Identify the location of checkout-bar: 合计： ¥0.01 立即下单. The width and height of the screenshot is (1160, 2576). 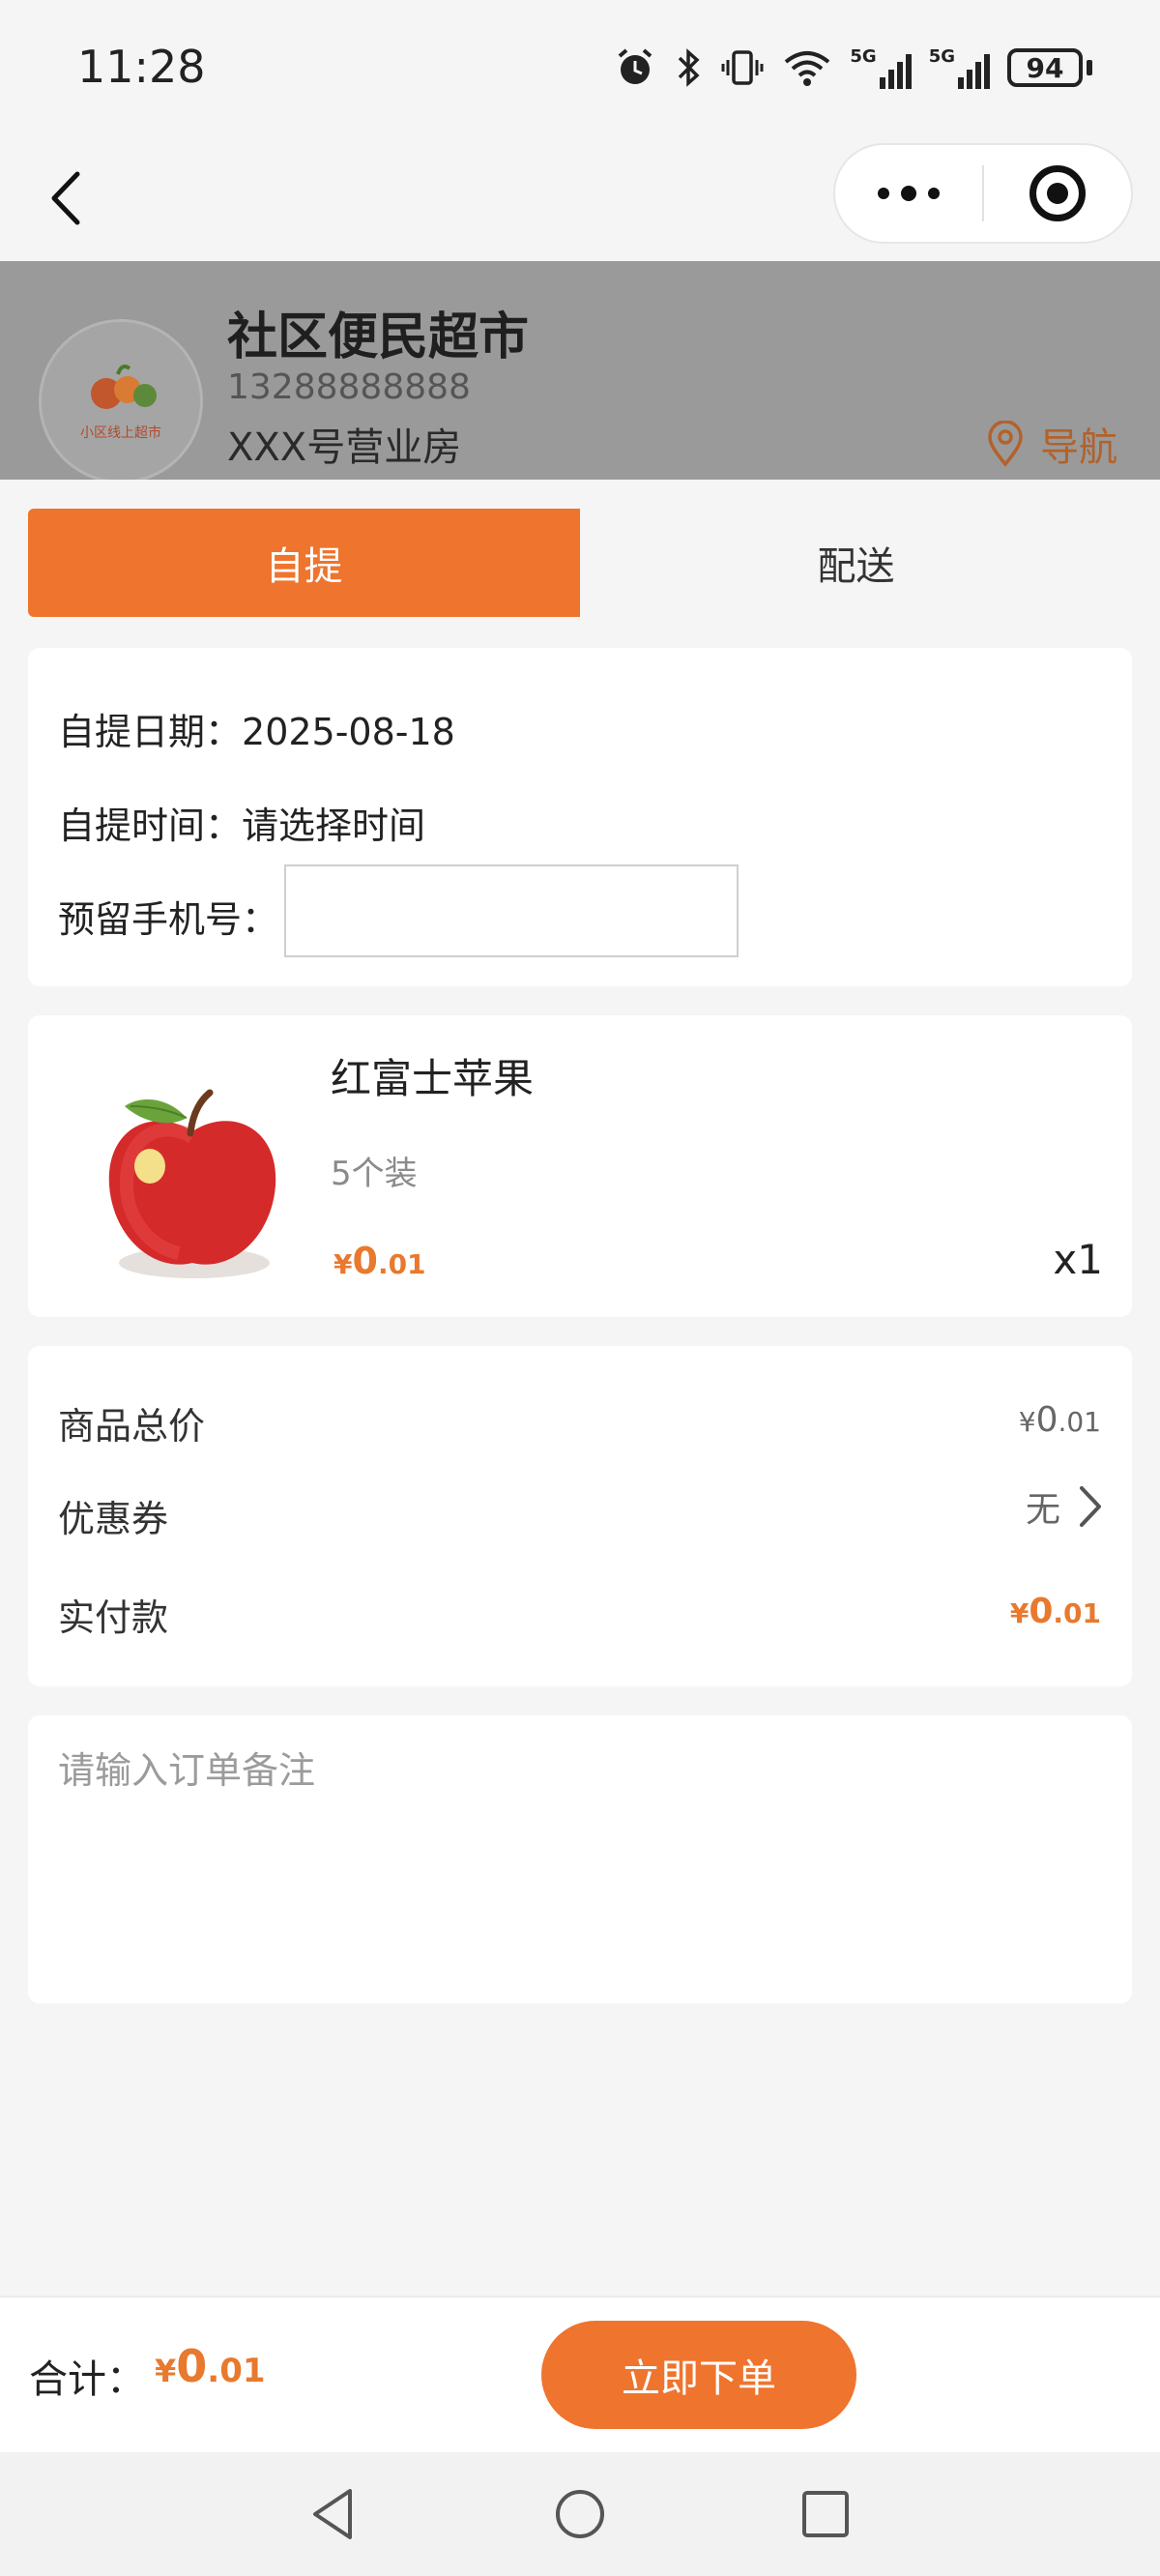
(580, 2374).